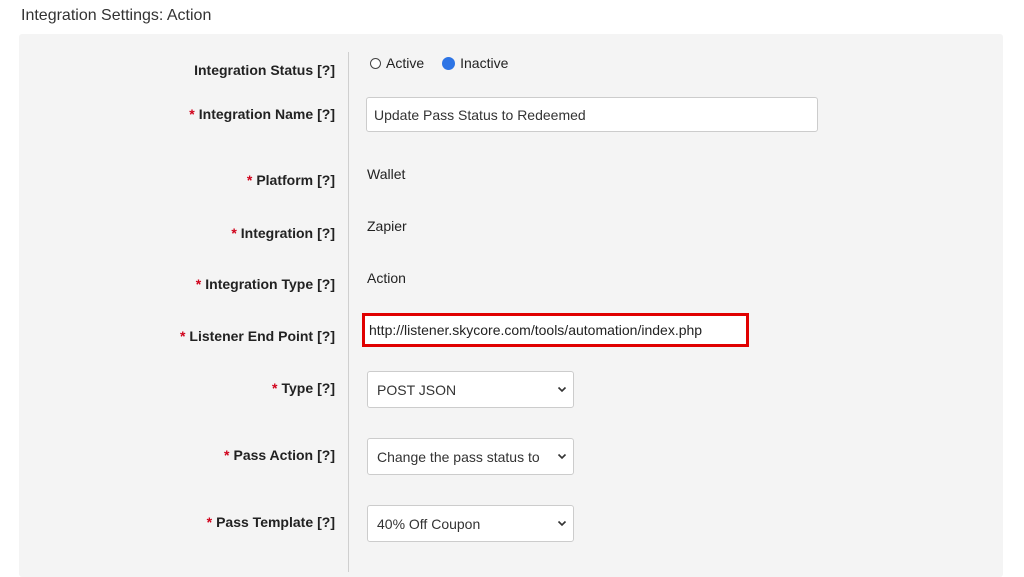  I want to click on label-text: Type, so click(297, 388).